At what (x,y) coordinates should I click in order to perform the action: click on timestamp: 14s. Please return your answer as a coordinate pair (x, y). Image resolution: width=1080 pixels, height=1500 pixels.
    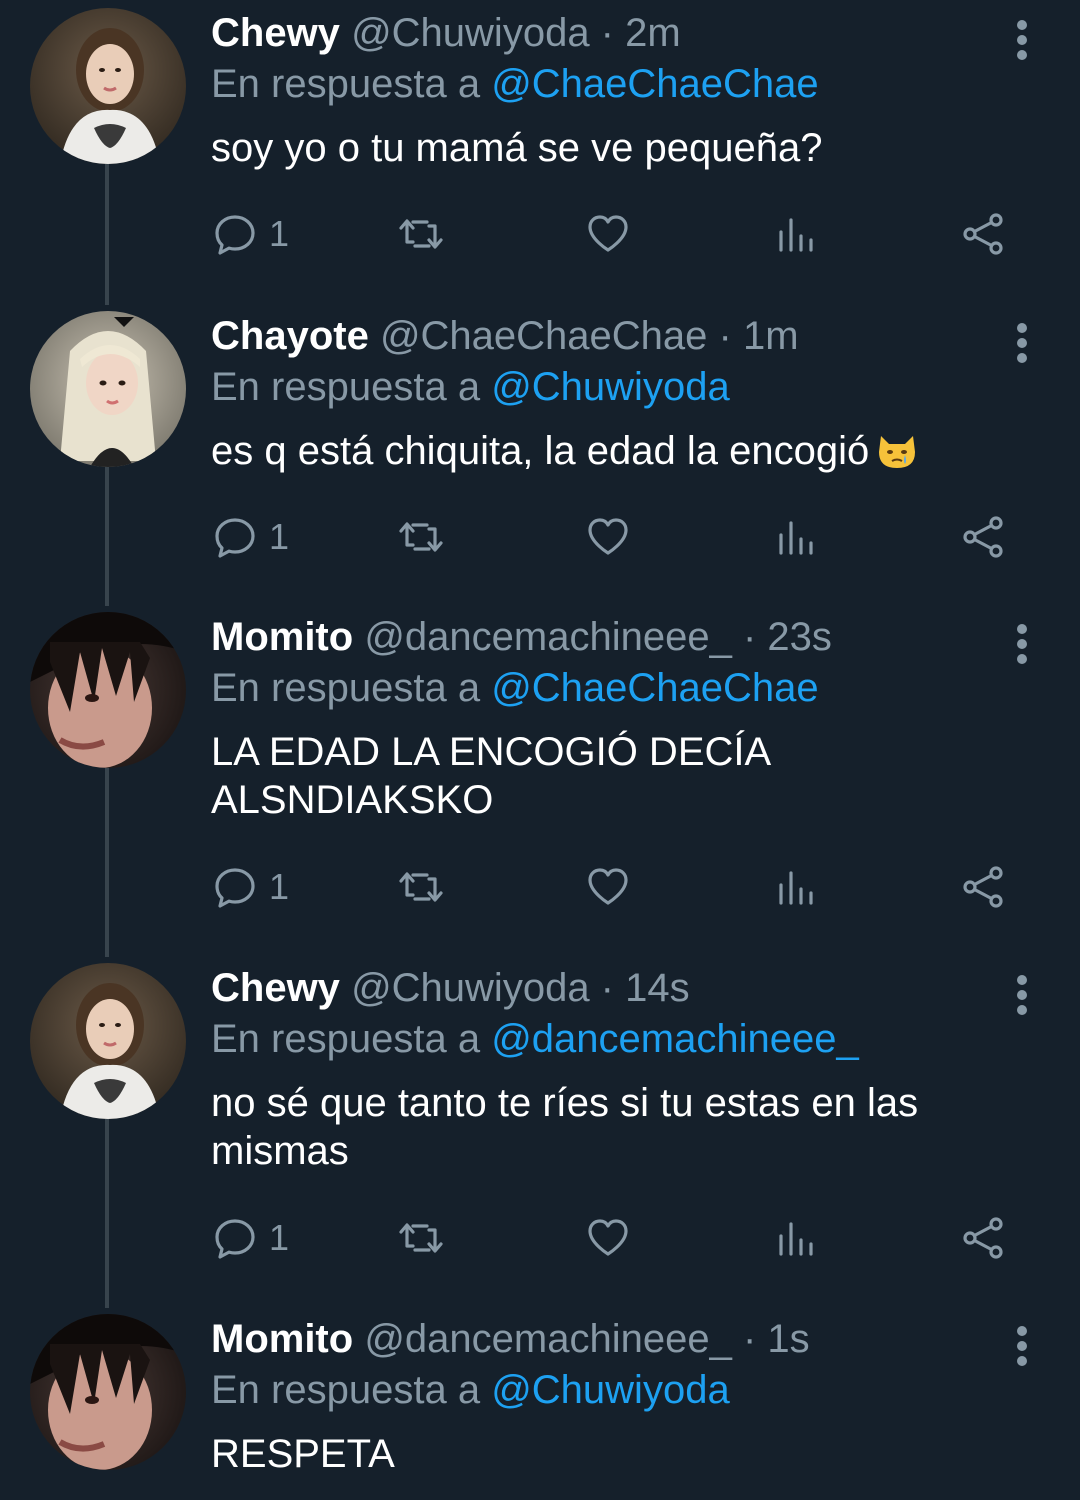
    Looking at the image, I should click on (657, 988).